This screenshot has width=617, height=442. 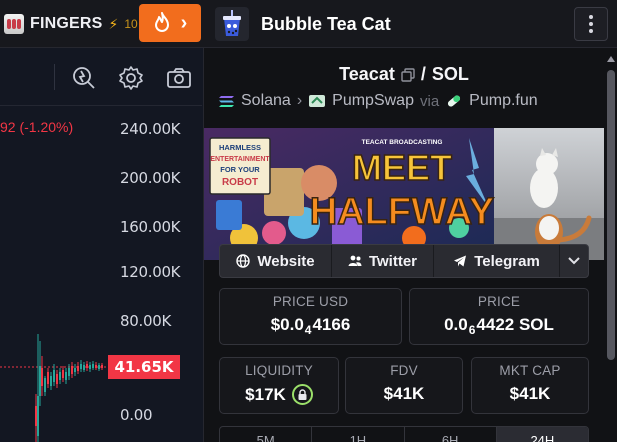 I want to click on twitter-label: Twitter, so click(x=393, y=261).